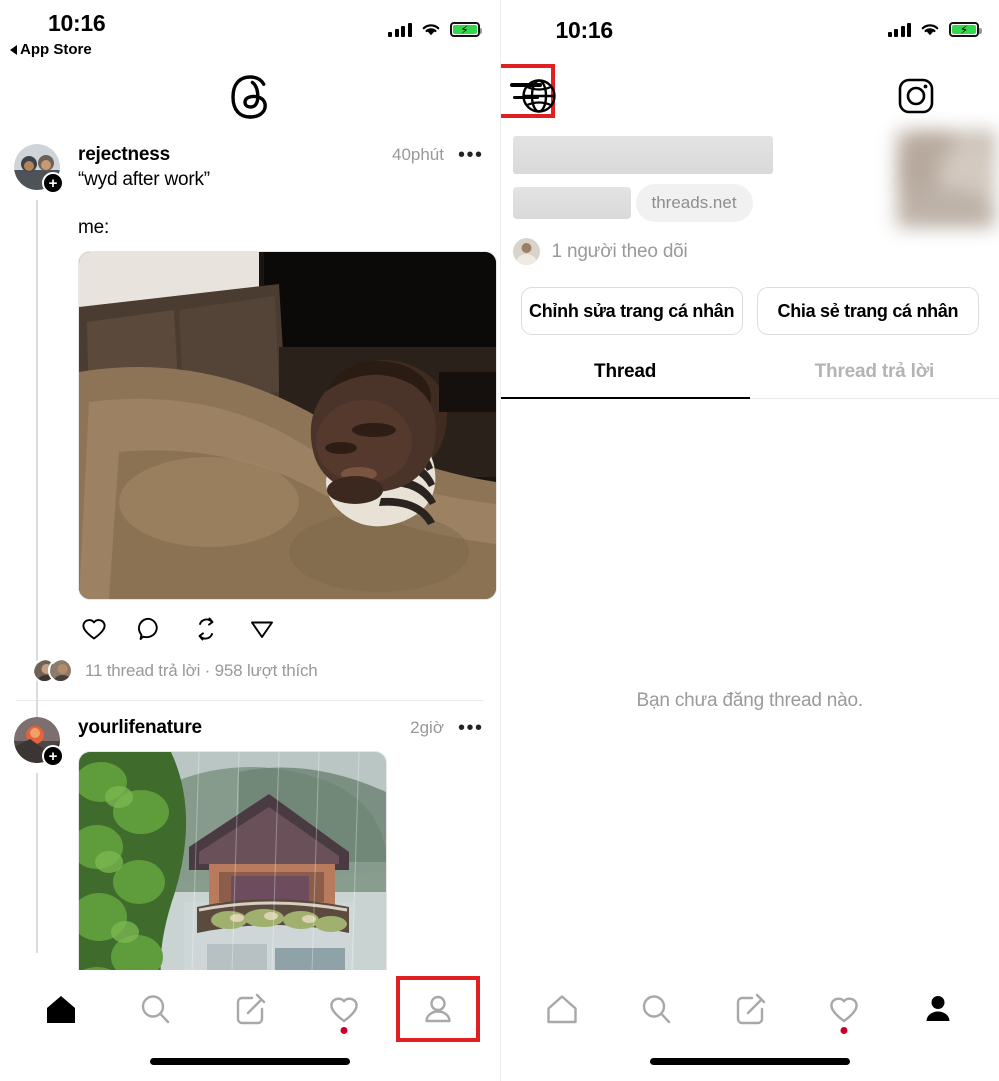 This screenshot has width=999, height=1081. I want to click on follower-avatar, so click(526, 251).